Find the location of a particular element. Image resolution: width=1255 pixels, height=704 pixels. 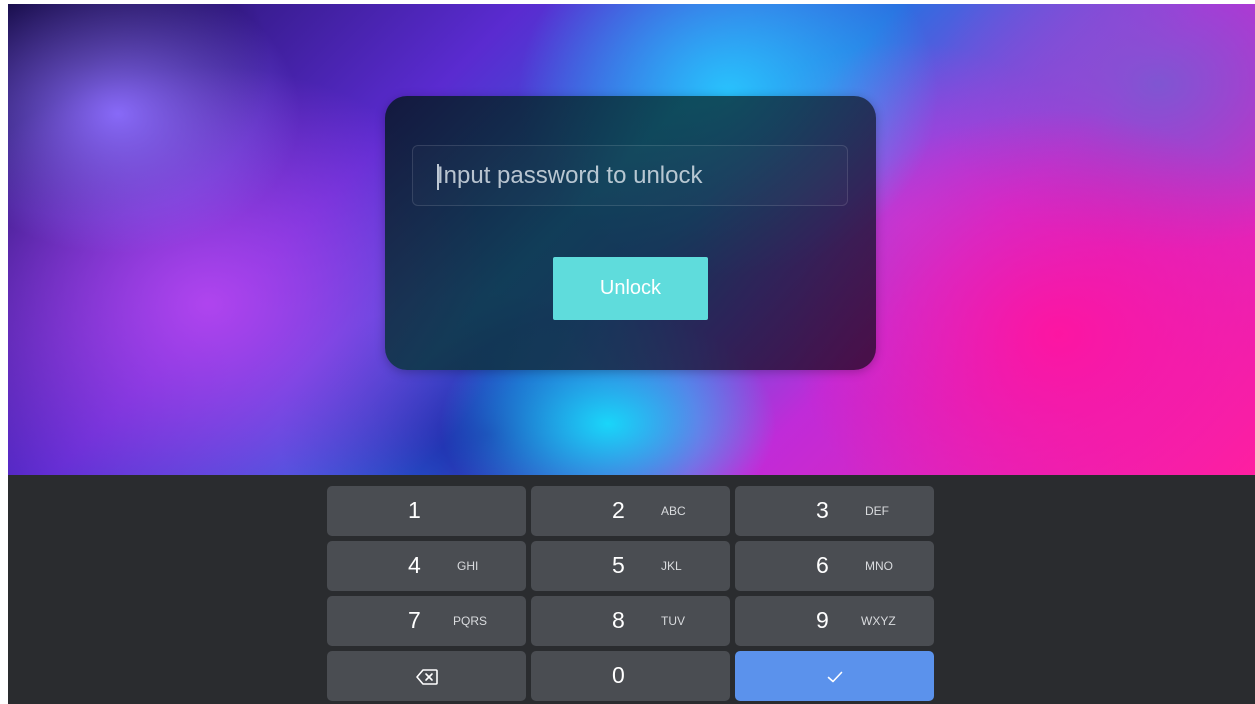

key-2: 2 ABC is located at coordinates (630, 511).